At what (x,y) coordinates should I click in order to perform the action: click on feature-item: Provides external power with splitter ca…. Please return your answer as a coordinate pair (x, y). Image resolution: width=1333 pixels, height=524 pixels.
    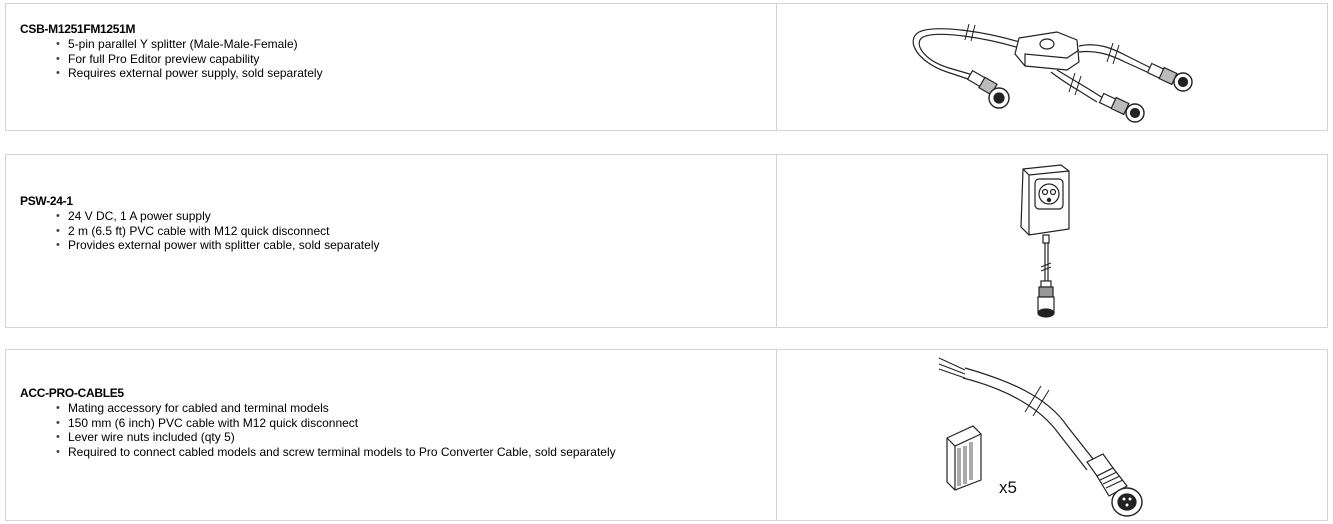
    Looking at the image, I should click on (347, 245).